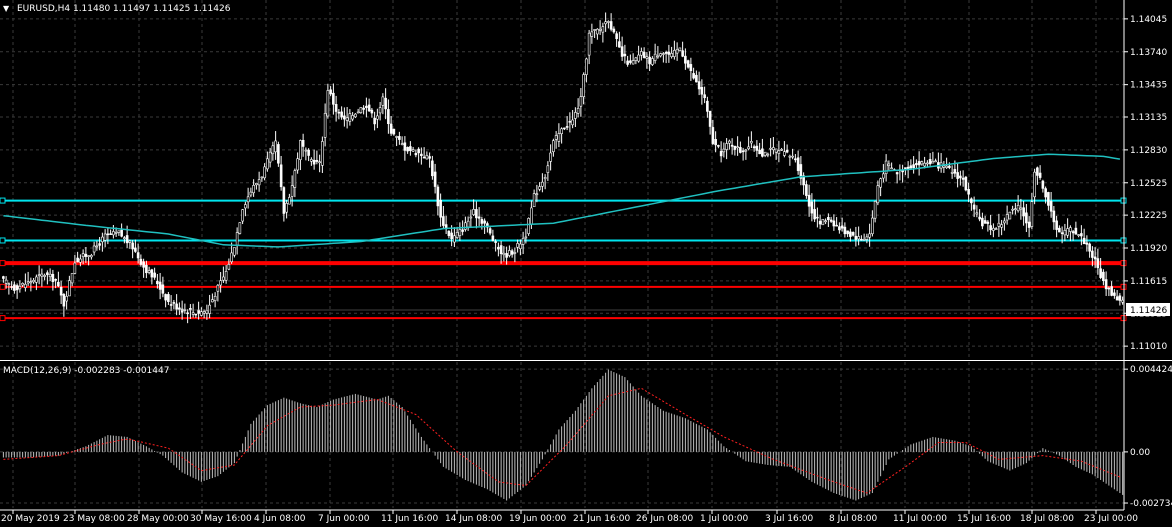  I want to click on time-tick-label: 20 May 2019, so click(30, 519).